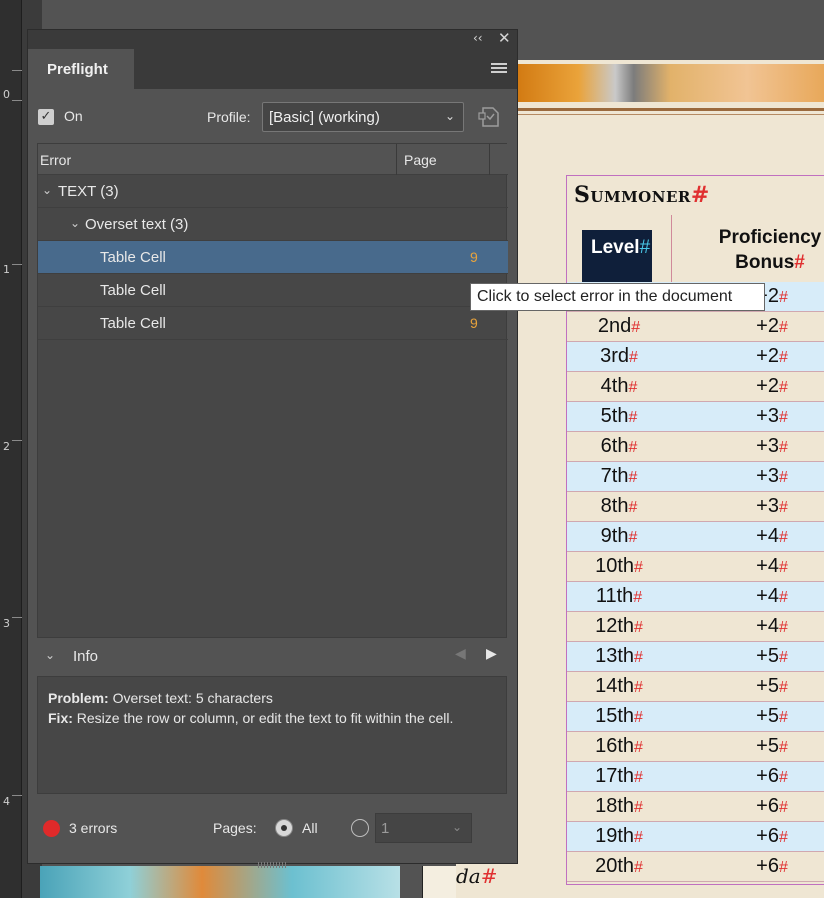 The image size is (824, 898). I want to click on class-table-title: Summoner#, so click(642, 195).